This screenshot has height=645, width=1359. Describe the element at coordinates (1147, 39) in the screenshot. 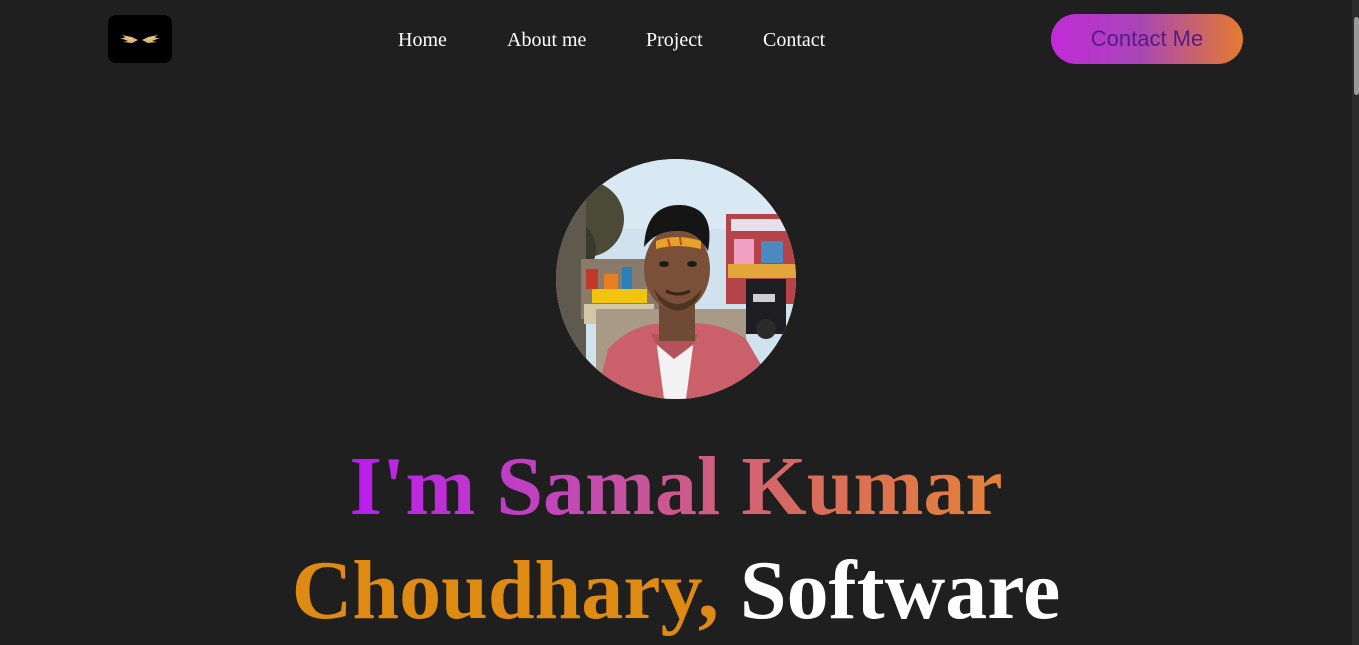

I see `contact-me-button: Contact Me` at that location.